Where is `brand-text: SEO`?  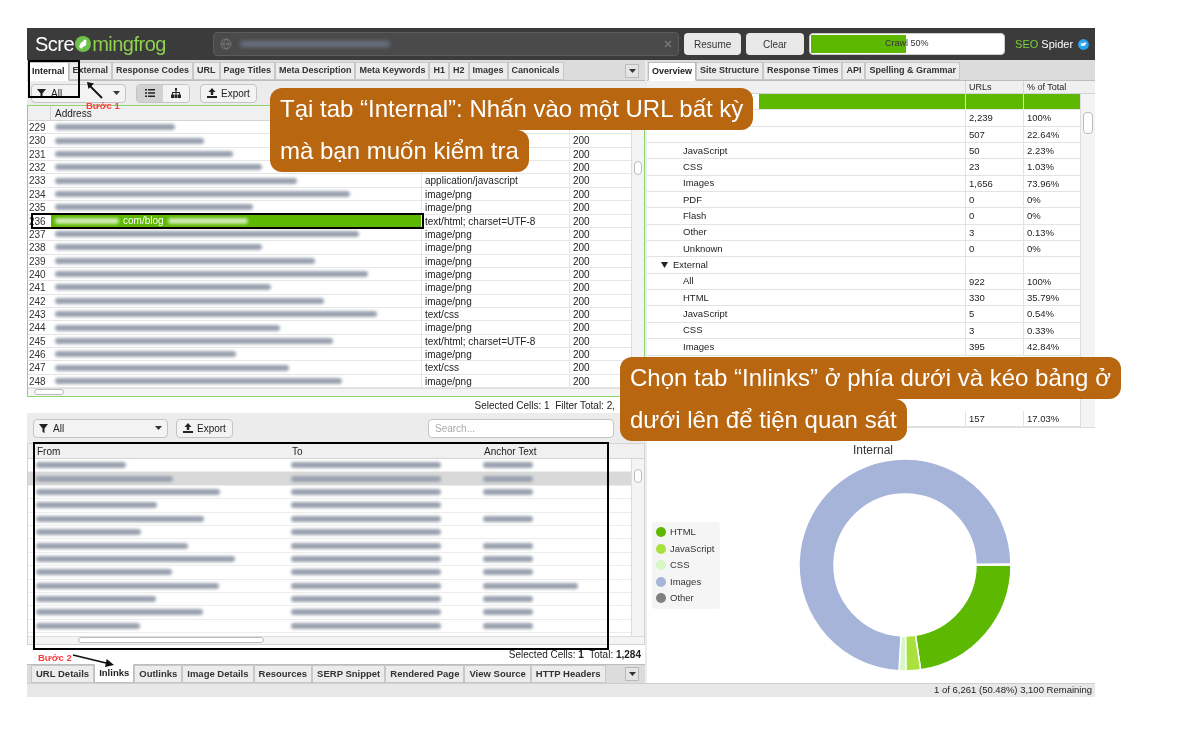 brand-text: SEO is located at coordinates (1027, 44).